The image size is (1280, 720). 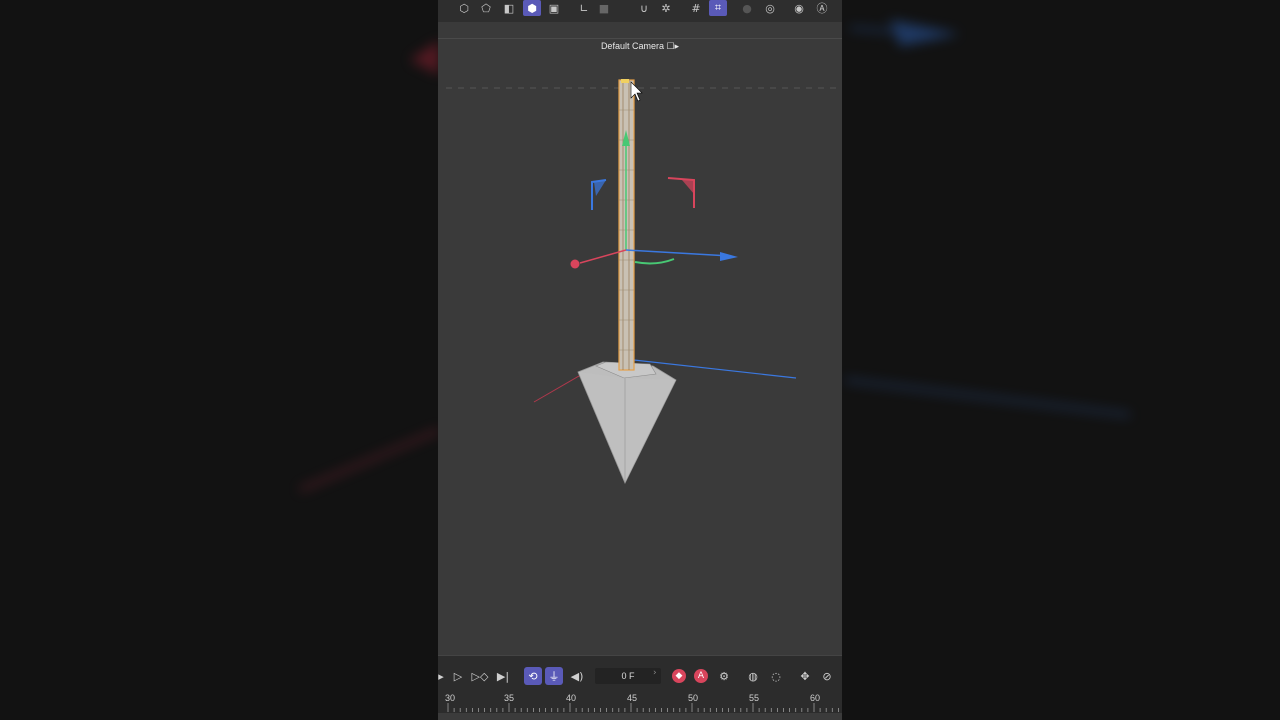 I want to click on model-mode-icon: ⬢, so click(x=532, y=8).